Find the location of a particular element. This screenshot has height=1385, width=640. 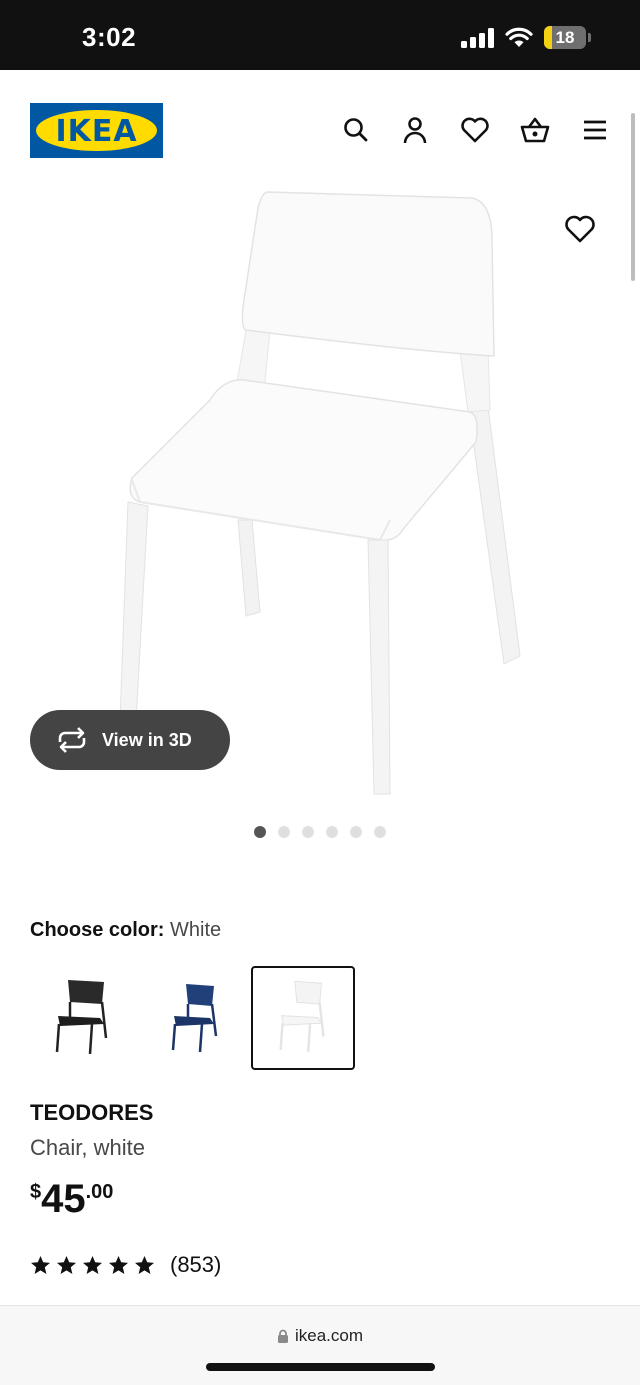

logo-text: IKEA is located at coordinates (96, 131).